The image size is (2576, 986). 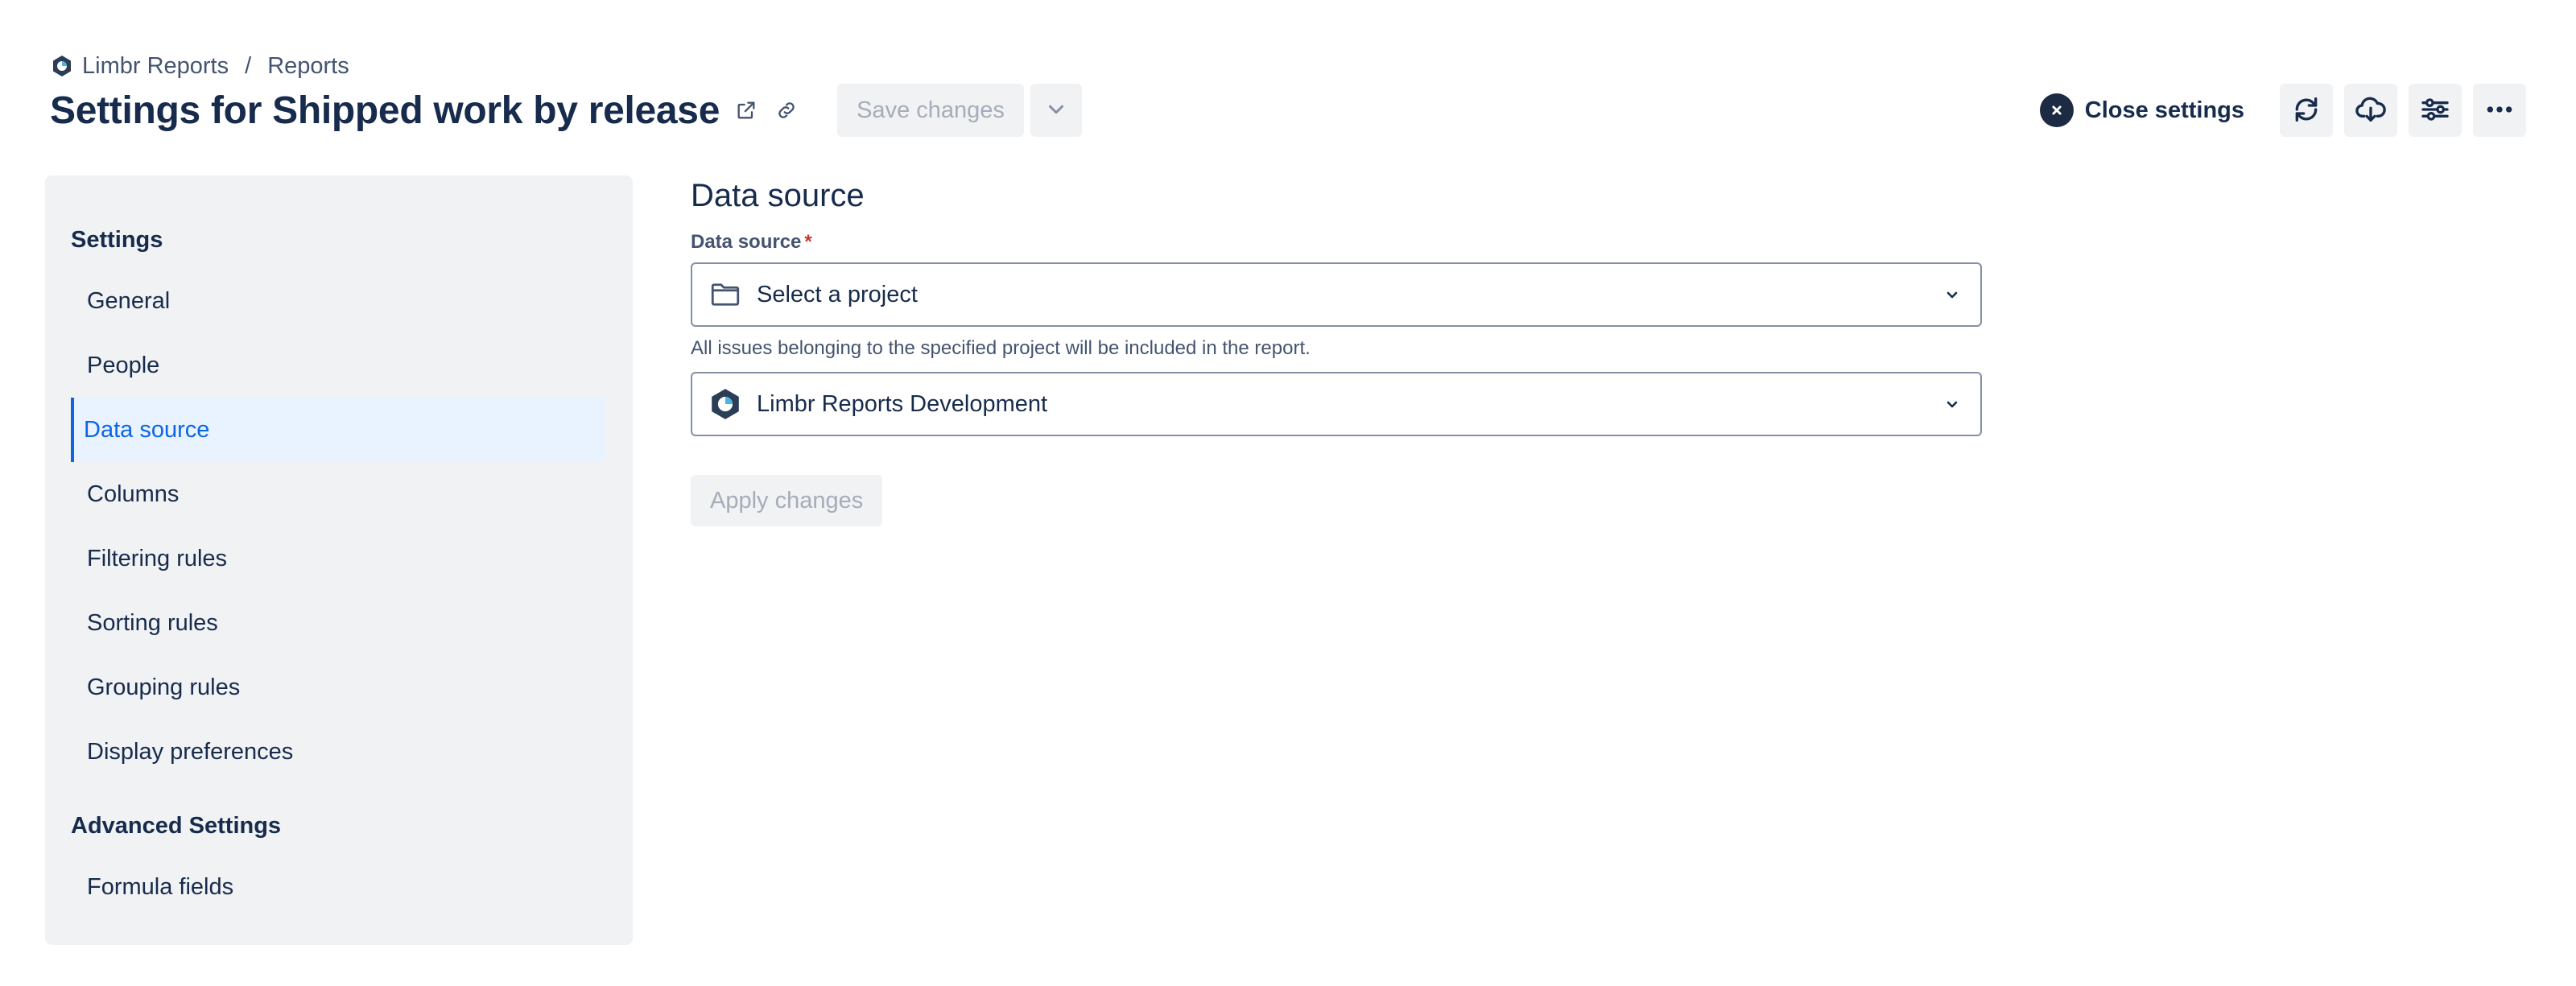 What do you see at coordinates (338, 494) in the screenshot?
I see `sidebar-item-columns: Columns` at bounding box center [338, 494].